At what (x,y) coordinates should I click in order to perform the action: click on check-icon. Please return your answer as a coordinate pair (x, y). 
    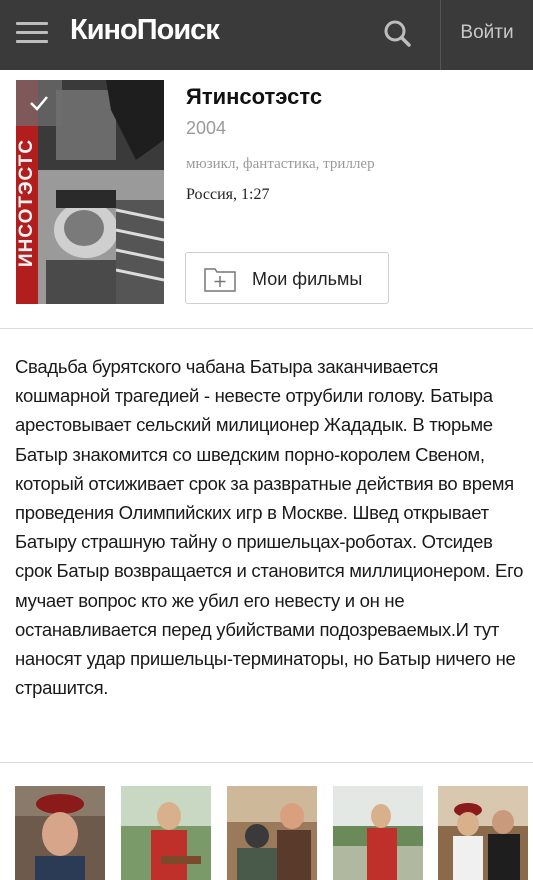
    Looking at the image, I should click on (39, 103).